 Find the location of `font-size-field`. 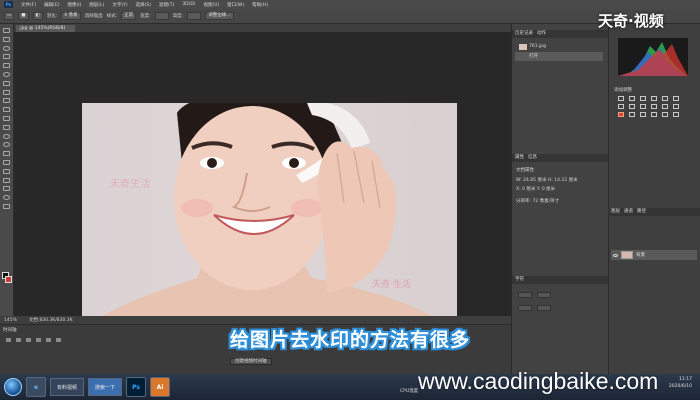

font-size-field is located at coordinates (525, 295).